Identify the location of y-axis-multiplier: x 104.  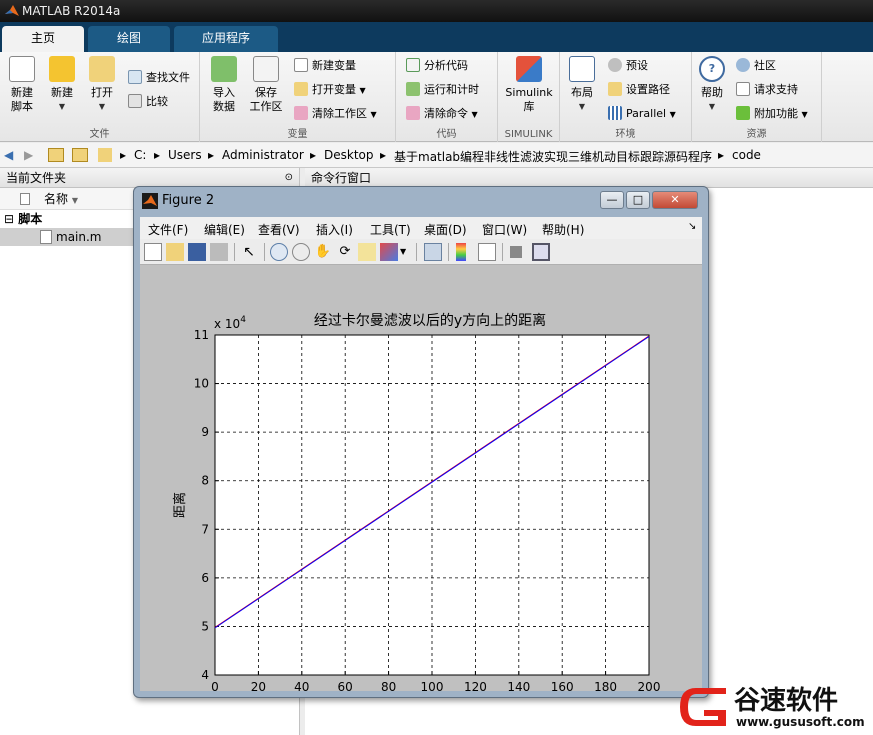
(230, 323).